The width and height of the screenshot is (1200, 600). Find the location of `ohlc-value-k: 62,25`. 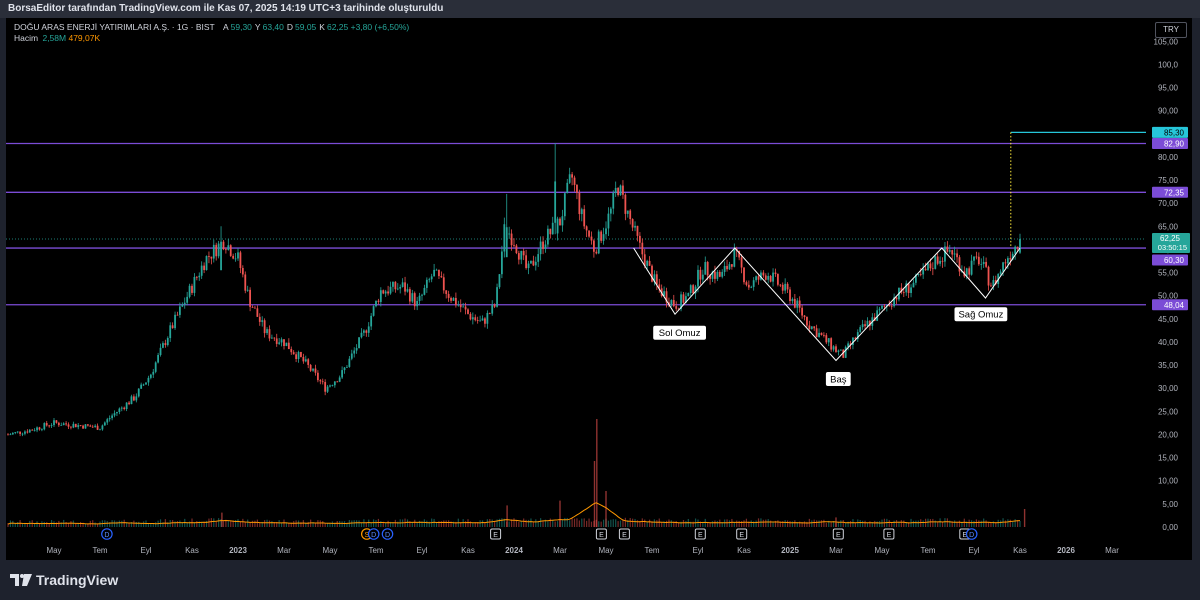

ohlc-value-k: 62,25 is located at coordinates (337, 27).